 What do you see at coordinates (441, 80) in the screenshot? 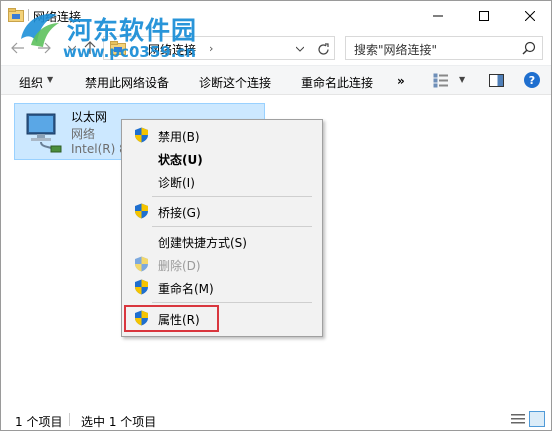
I see `change-view-icon` at bounding box center [441, 80].